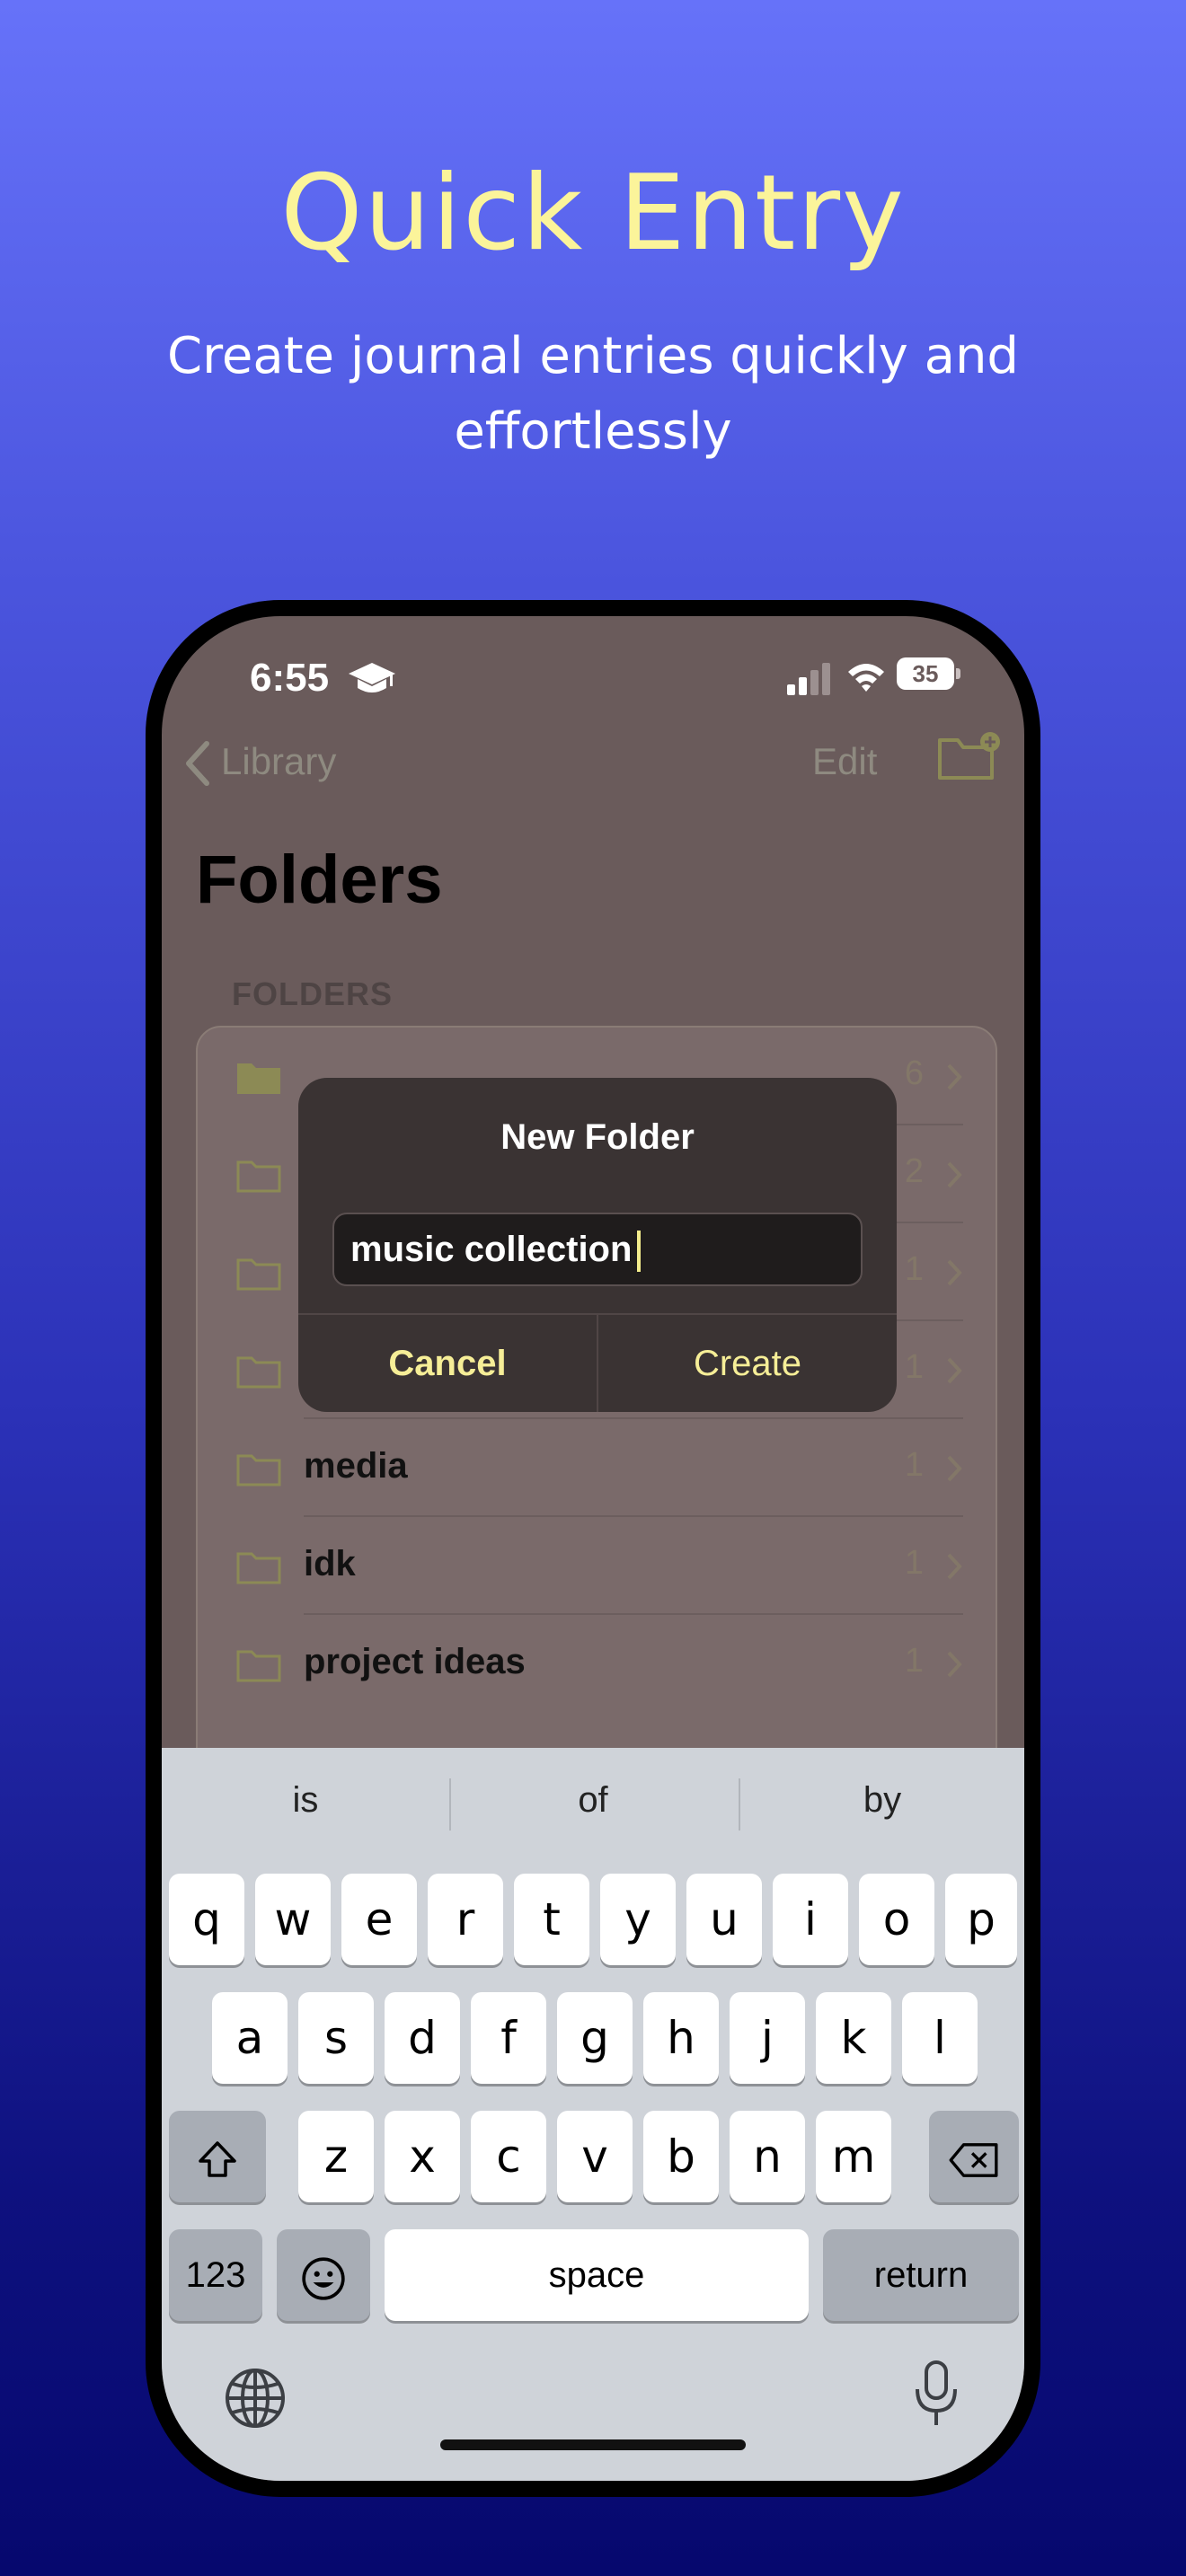 The width and height of the screenshot is (1186, 2576). I want to click on delete-key, so click(974, 2156).